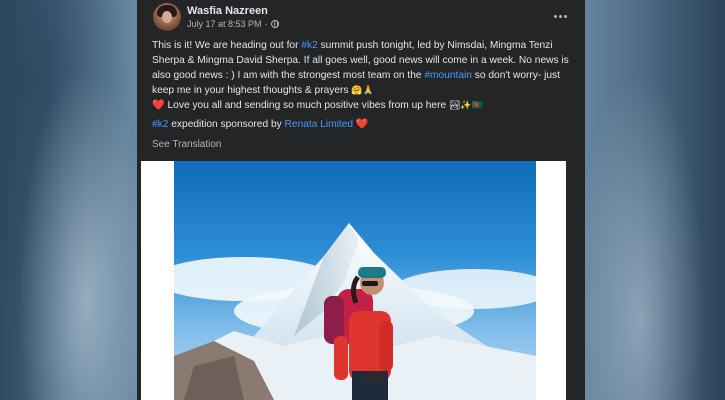 The width and height of the screenshot is (725, 400). What do you see at coordinates (187, 144) in the screenshot?
I see `see-translation-link: See Translation` at bounding box center [187, 144].